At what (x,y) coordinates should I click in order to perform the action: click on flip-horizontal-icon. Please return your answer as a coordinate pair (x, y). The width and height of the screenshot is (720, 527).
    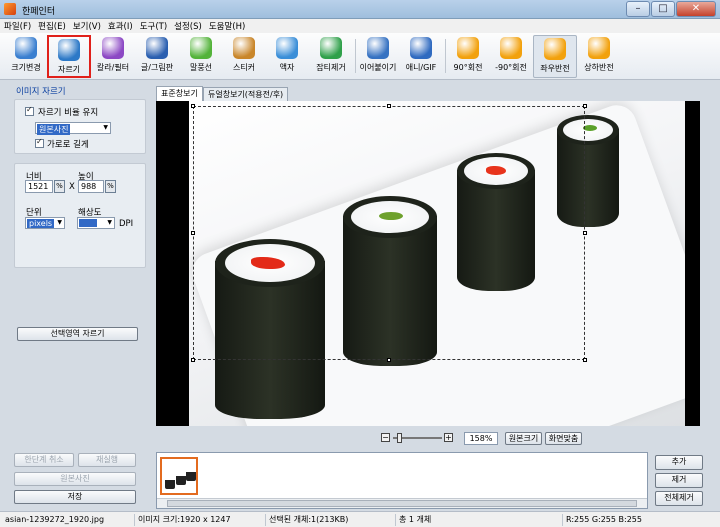
    Looking at the image, I should click on (555, 49).